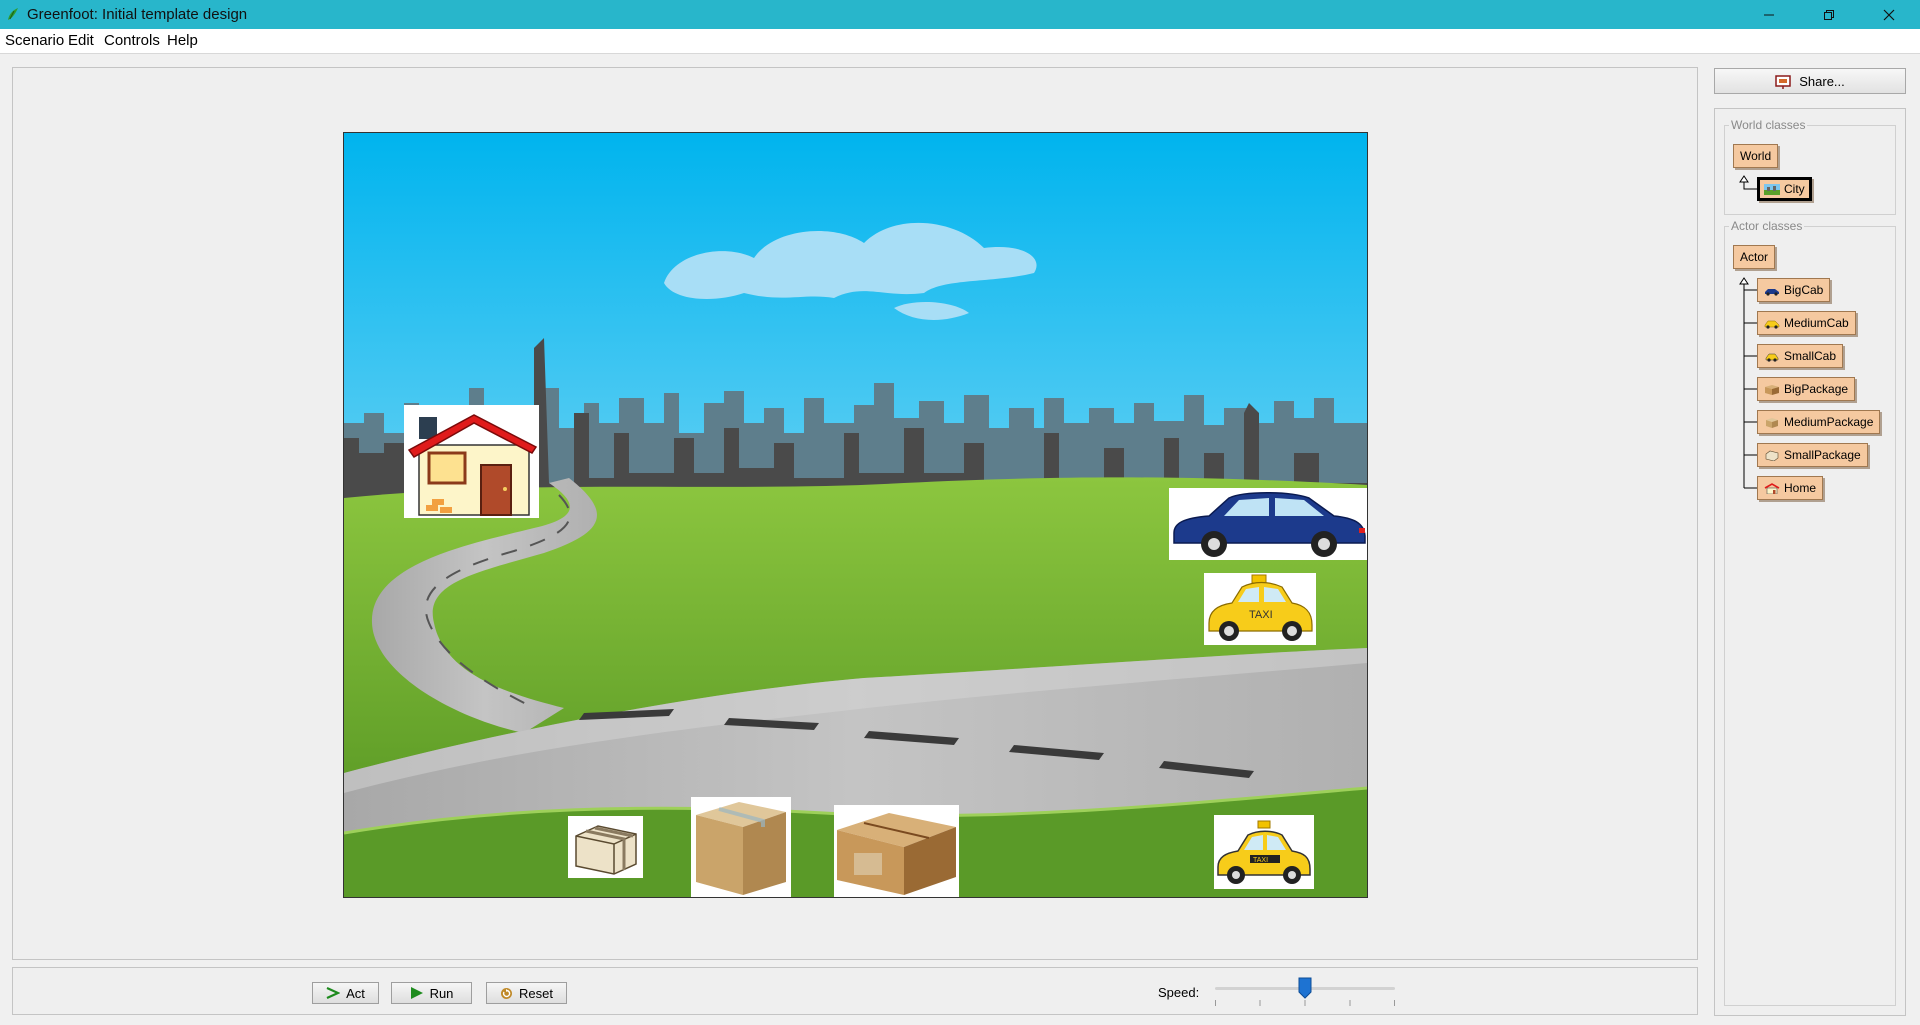 The width and height of the screenshot is (1920, 1025). What do you see at coordinates (1305, 988) in the screenshot?
I see `speed-slider-thumb` at bounding box center [1305, 988].